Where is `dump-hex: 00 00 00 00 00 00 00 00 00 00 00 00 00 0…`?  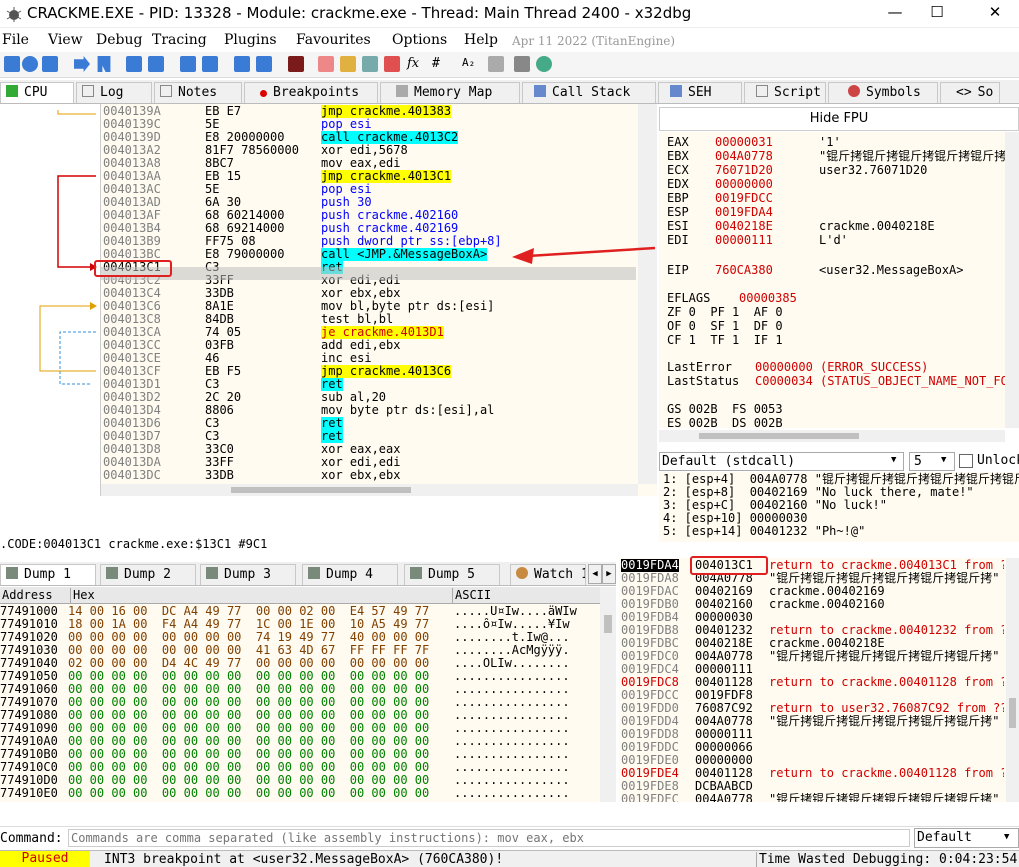
dump-hex: 00 00 00 00 00 00 00 00 00 00 00 00 00 0… is located at coordinates (248, 793).